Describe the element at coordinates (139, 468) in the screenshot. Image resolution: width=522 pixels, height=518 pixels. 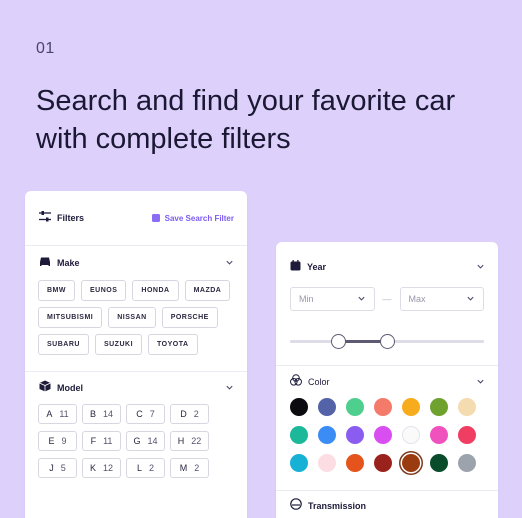
I see `model-letter: L` at that location.